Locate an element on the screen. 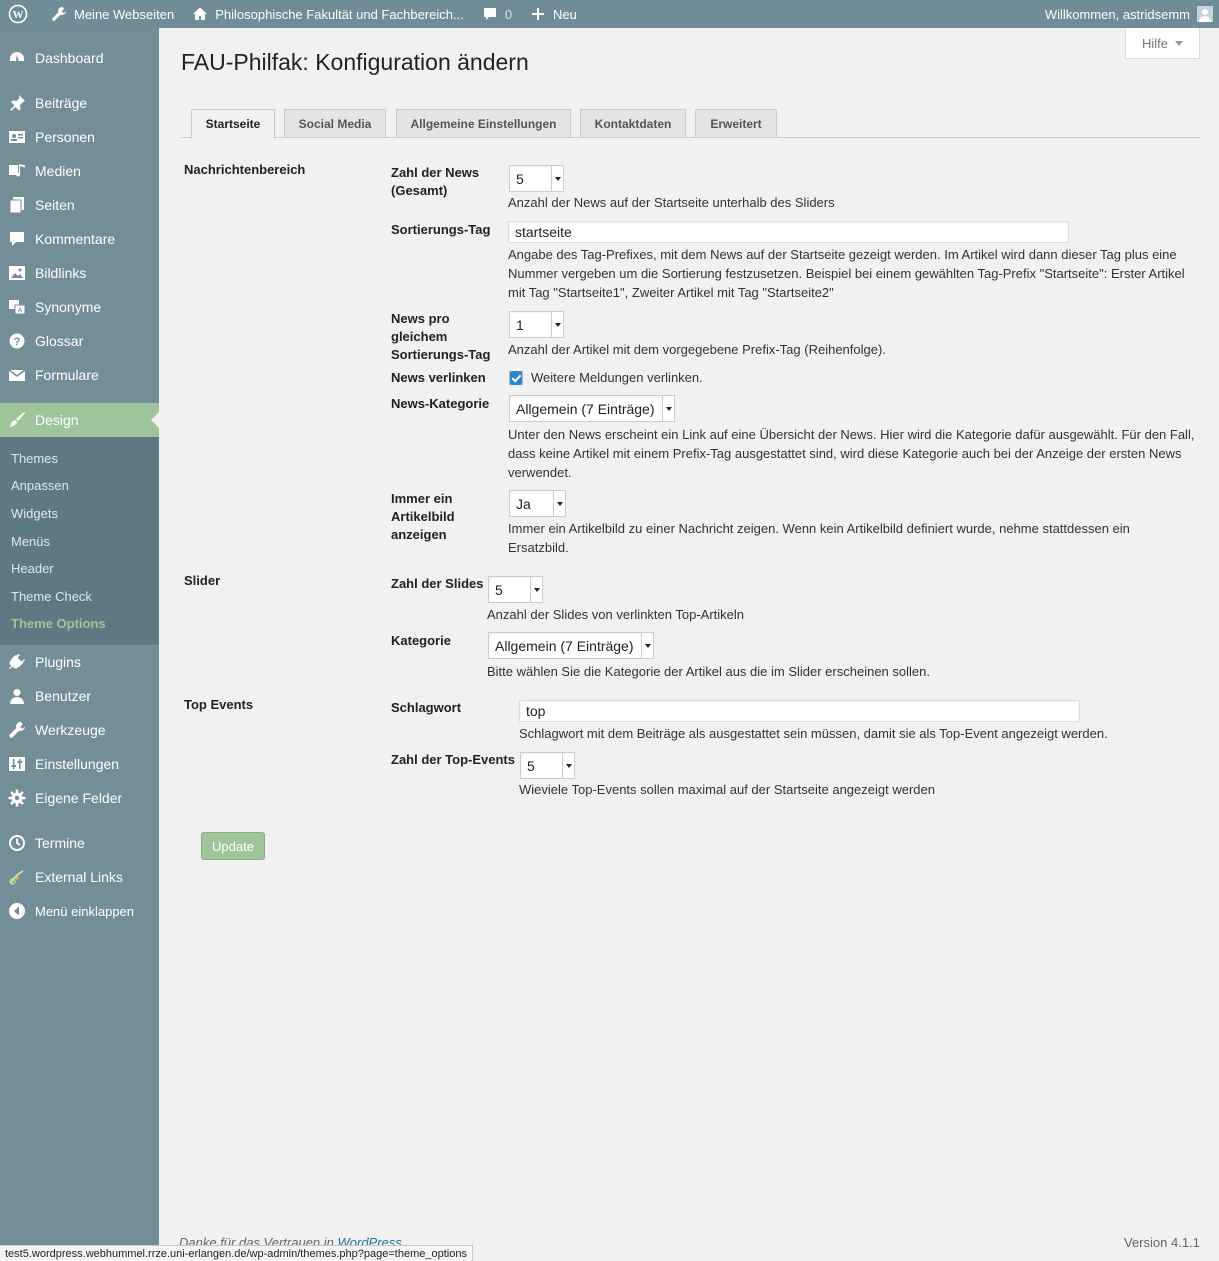 Image resolution: width=1219 pixels, height=1261 pixels. menu-item-beitraege: Beiträge is located at coordinates (79, 103).